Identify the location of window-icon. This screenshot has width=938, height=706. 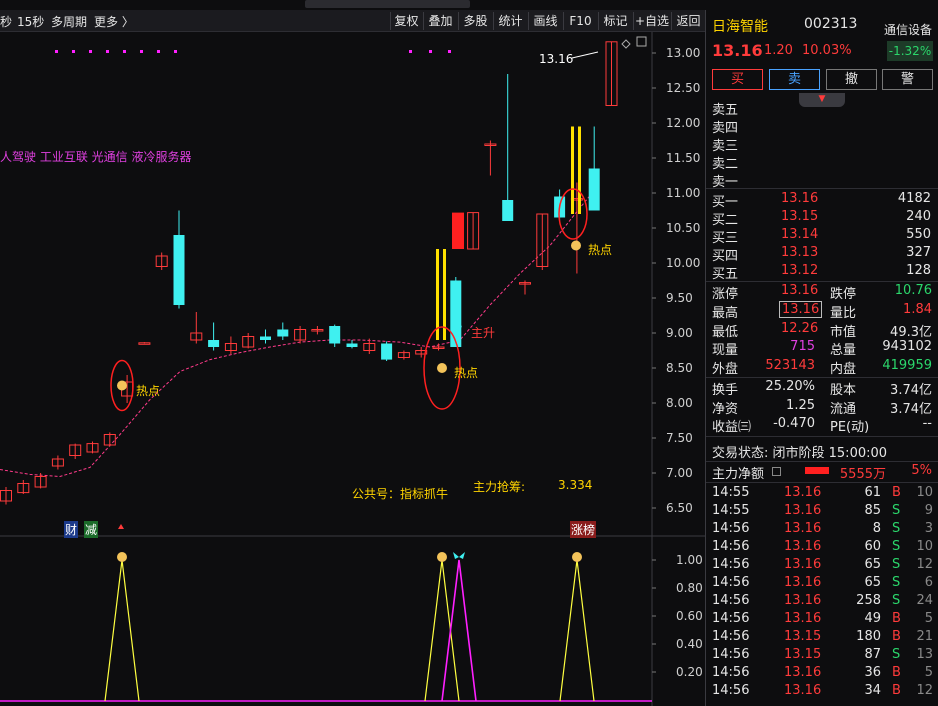
(641, 41).